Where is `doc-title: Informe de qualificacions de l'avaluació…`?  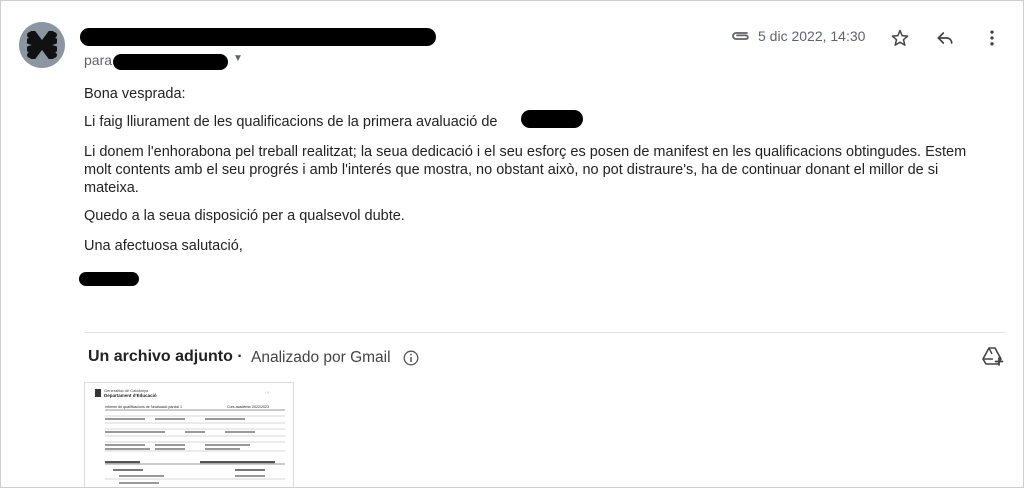
doc-title: Informe de qualificacions de l'avaluació… is located at coordinates (143, 407).